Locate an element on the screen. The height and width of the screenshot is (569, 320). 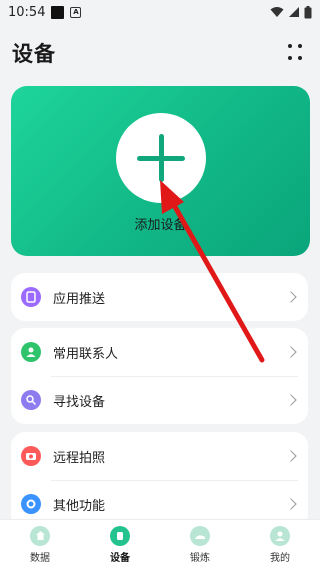
more-options-button is located at coordinates (296, 53).